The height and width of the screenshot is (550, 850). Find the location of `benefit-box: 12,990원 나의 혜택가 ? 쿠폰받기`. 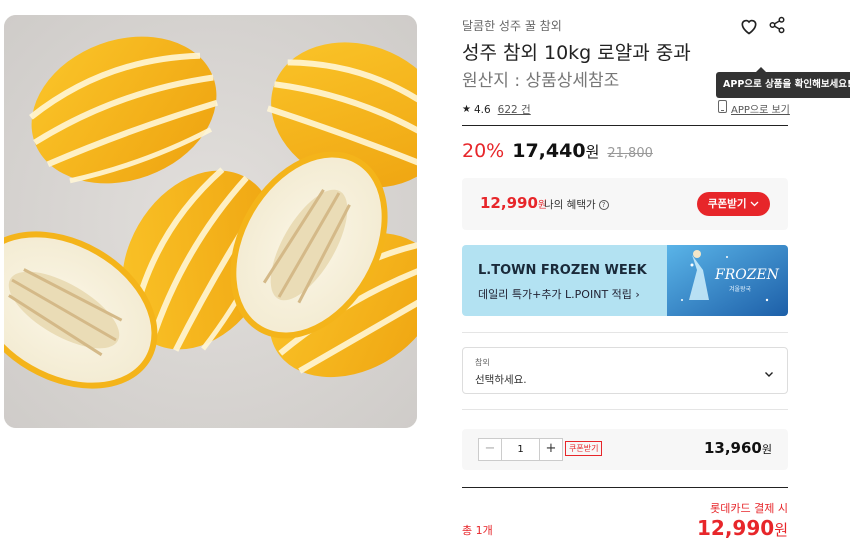

benefit-box: 12,990원 나의 혜택가 ? 쿠폰받기 is located at coordinates (625, 204).